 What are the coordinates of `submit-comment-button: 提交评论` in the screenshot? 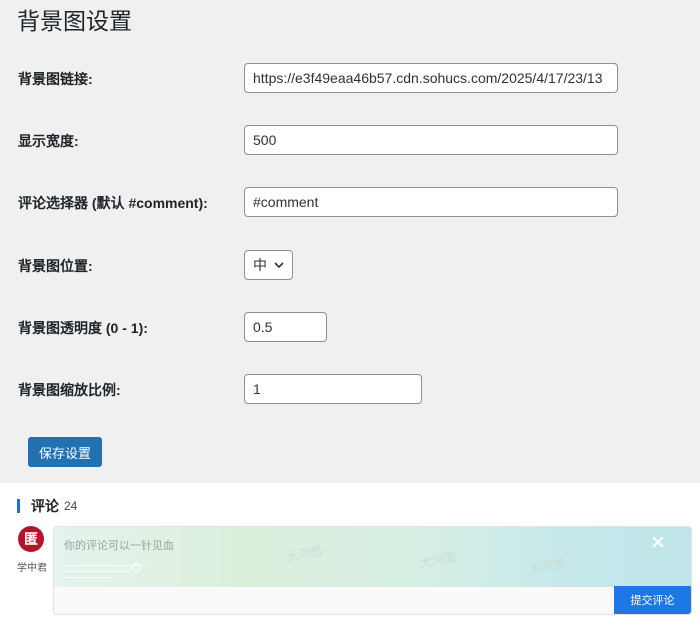 It's located at (652, 600).